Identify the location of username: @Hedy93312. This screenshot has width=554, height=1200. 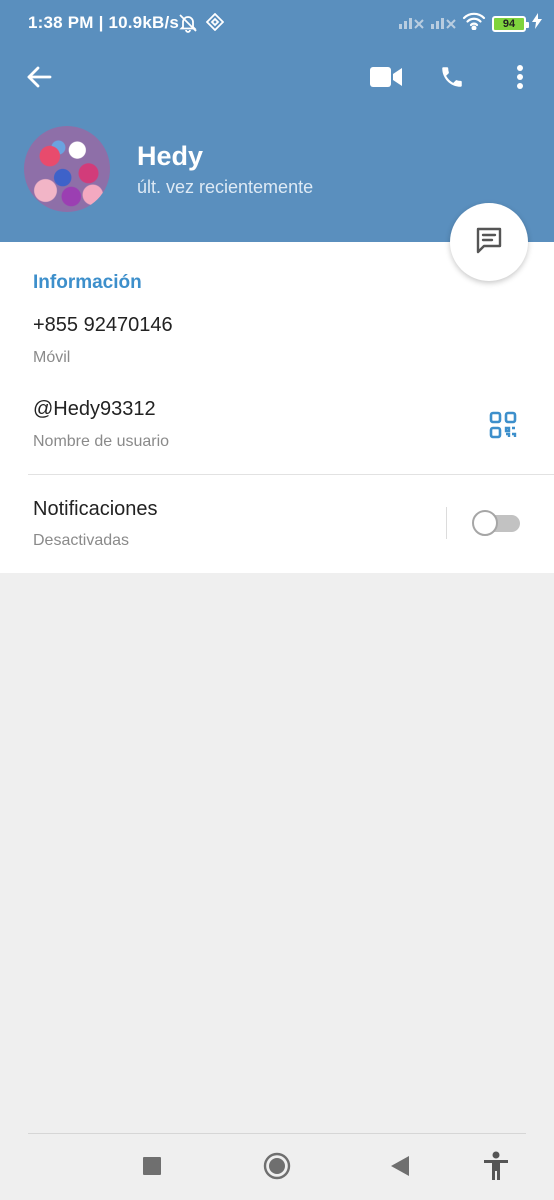
(94, 409).